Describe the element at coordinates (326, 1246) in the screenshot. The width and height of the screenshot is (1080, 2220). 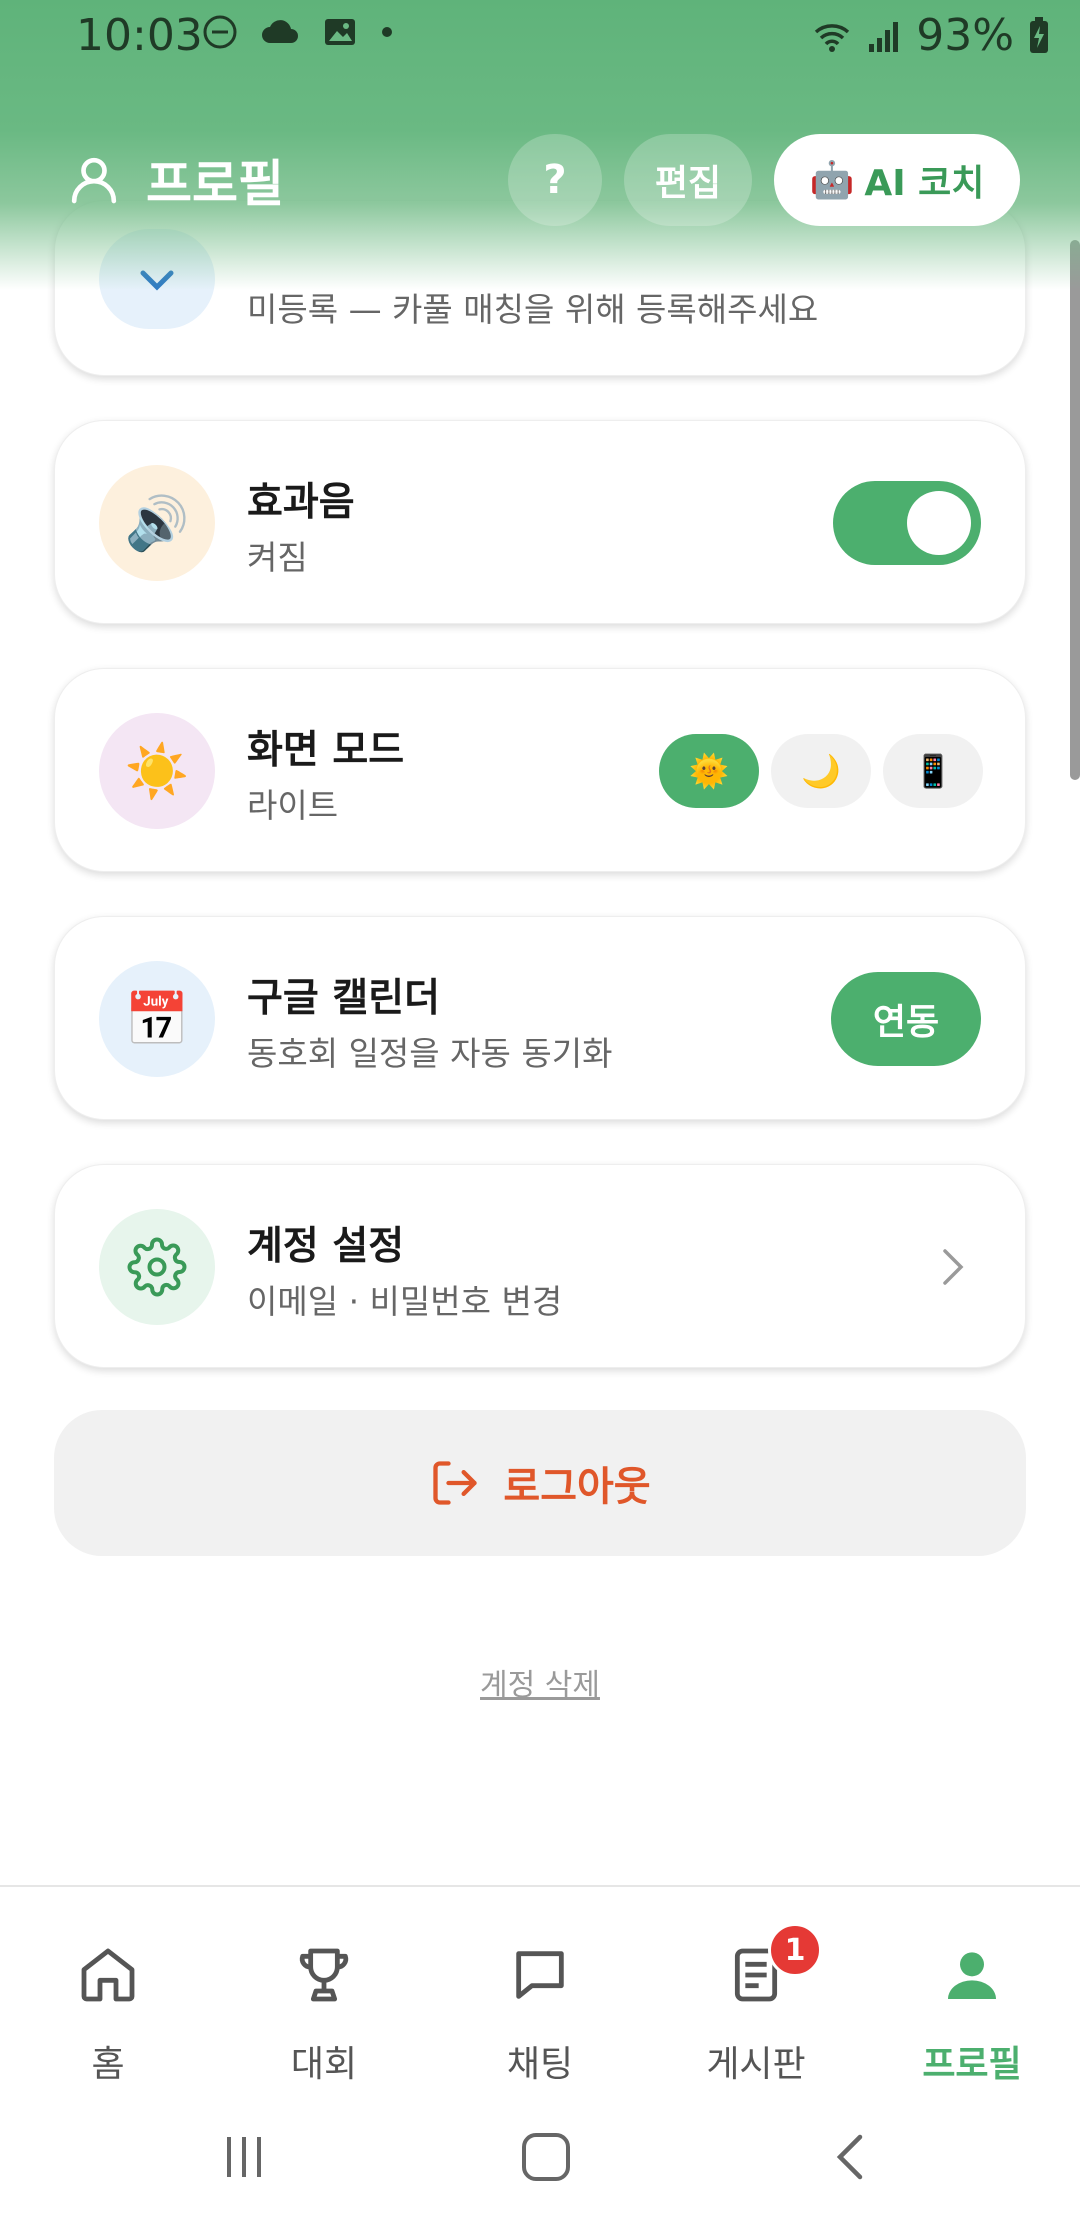
I see `account-settings-title: 계정 설정` at that location.